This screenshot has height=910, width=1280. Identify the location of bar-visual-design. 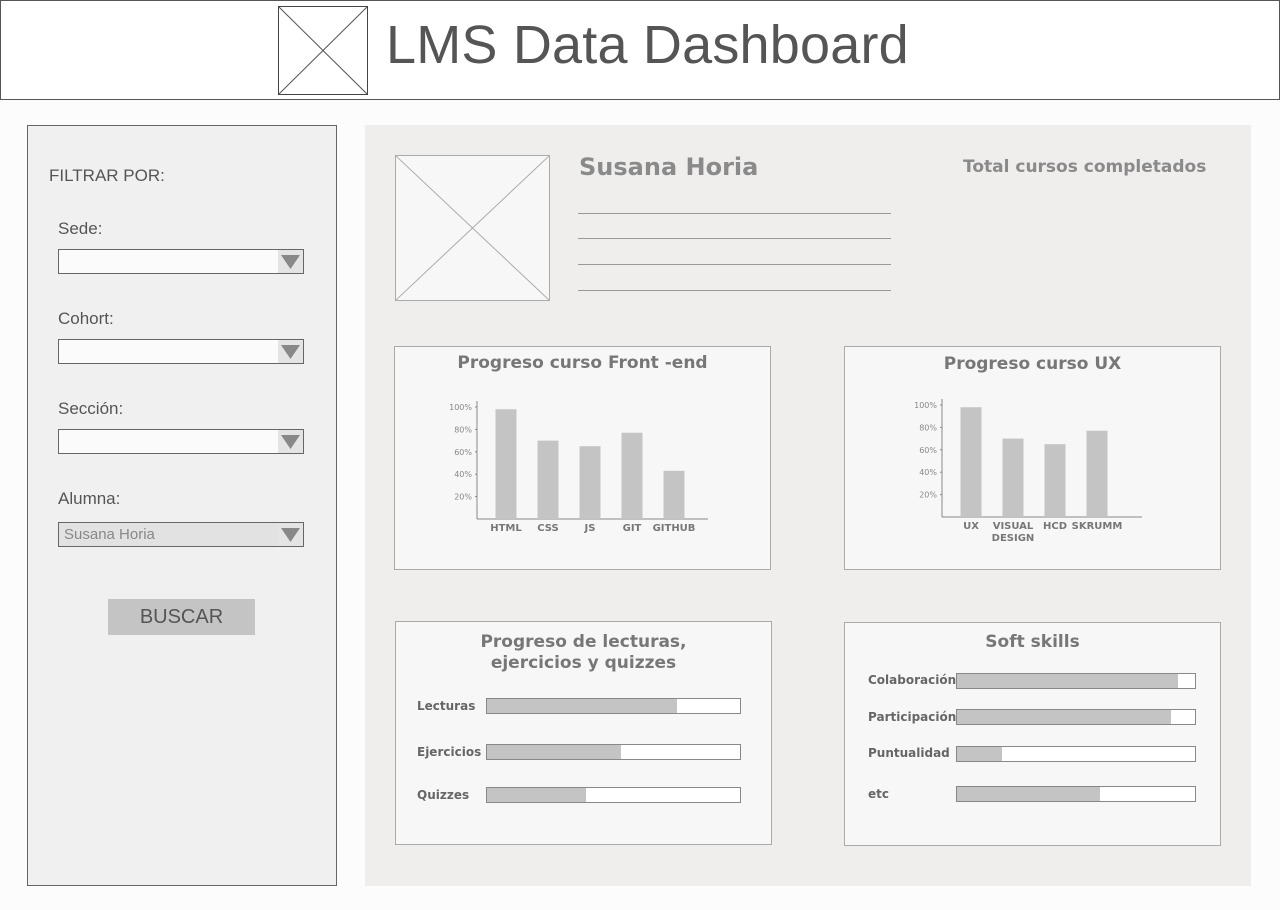
(1013, 477).